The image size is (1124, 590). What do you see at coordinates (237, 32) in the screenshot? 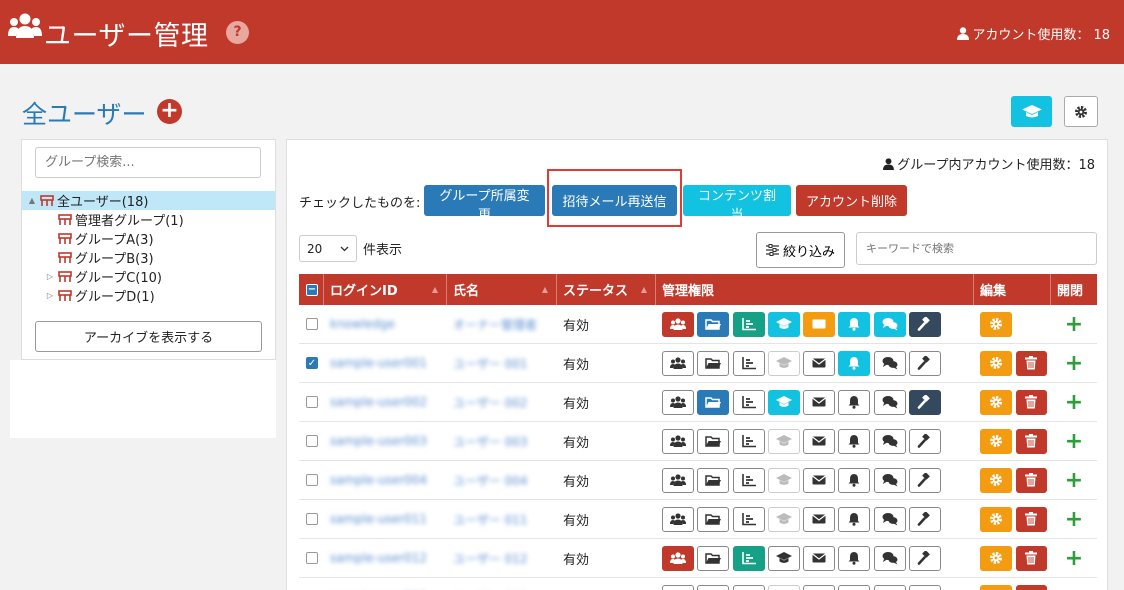
I see `help-icon: ?` at bounding box center [237, 32].